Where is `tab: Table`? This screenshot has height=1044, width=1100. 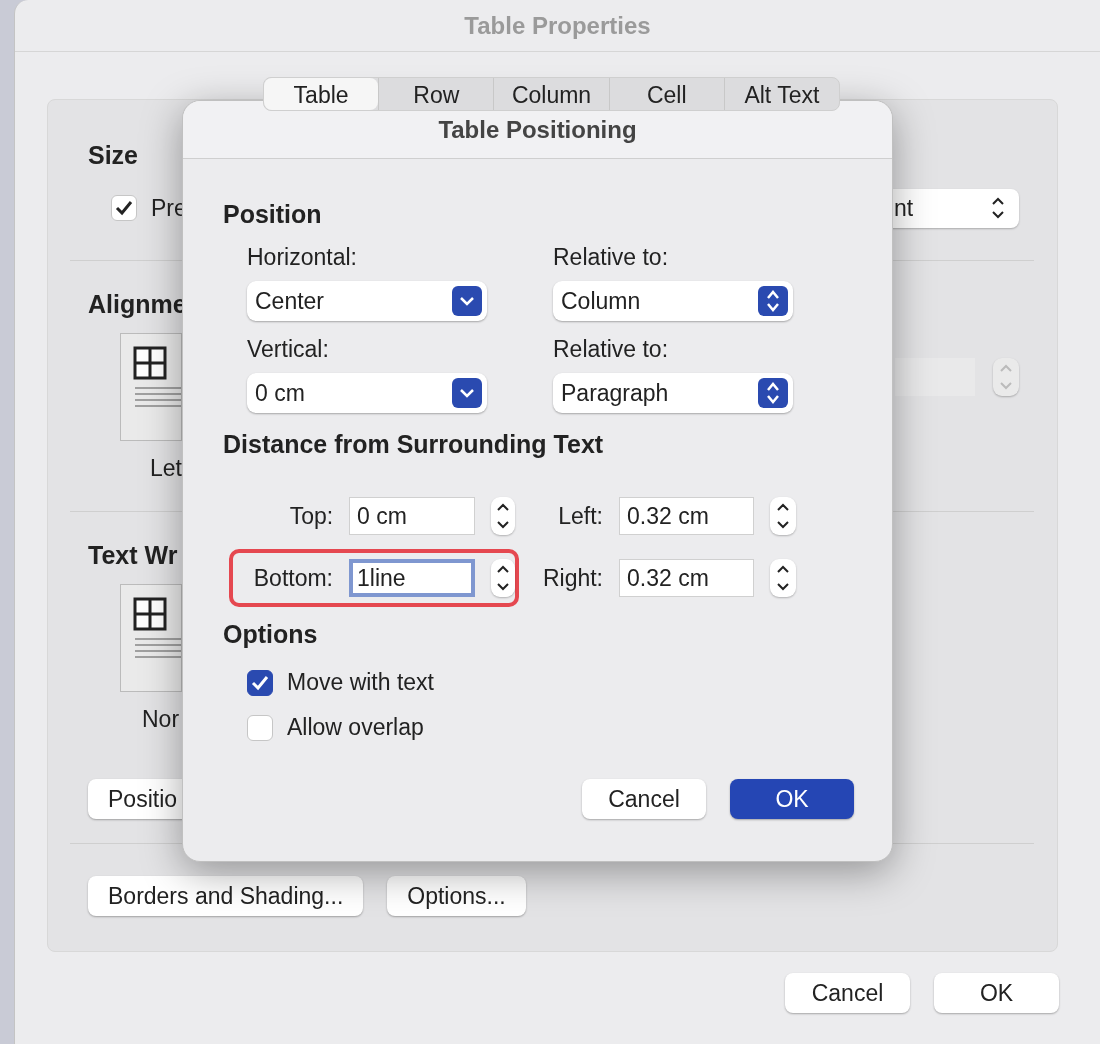
tab: Table is located at coordinates (321, 94).